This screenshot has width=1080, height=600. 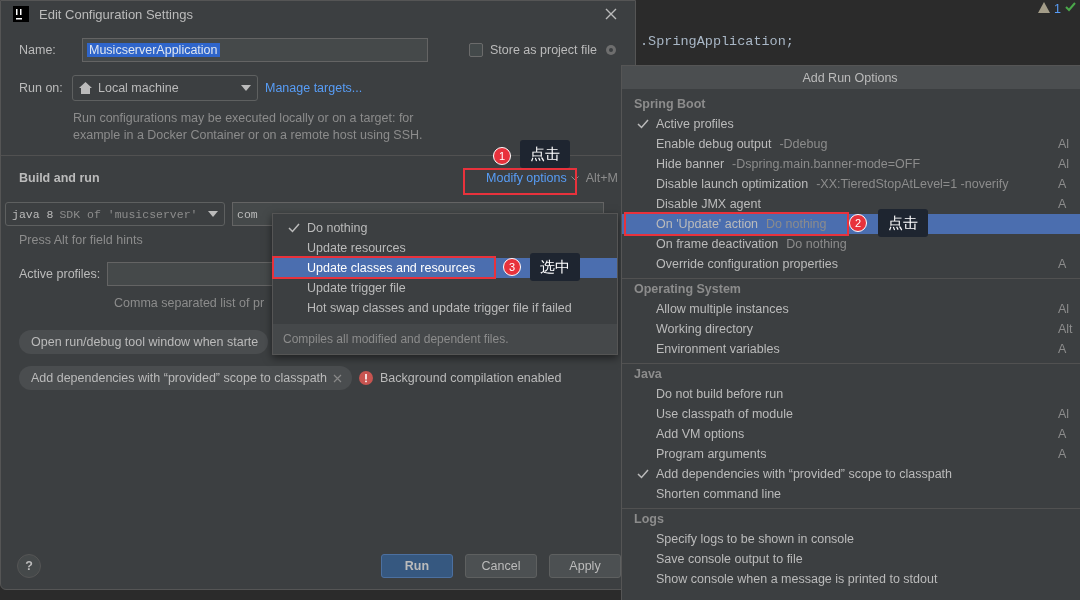 What do you see at coordinates (38, 50) in the screenshot?
I see `name-label: Name:` at bounding box center [38, 50].